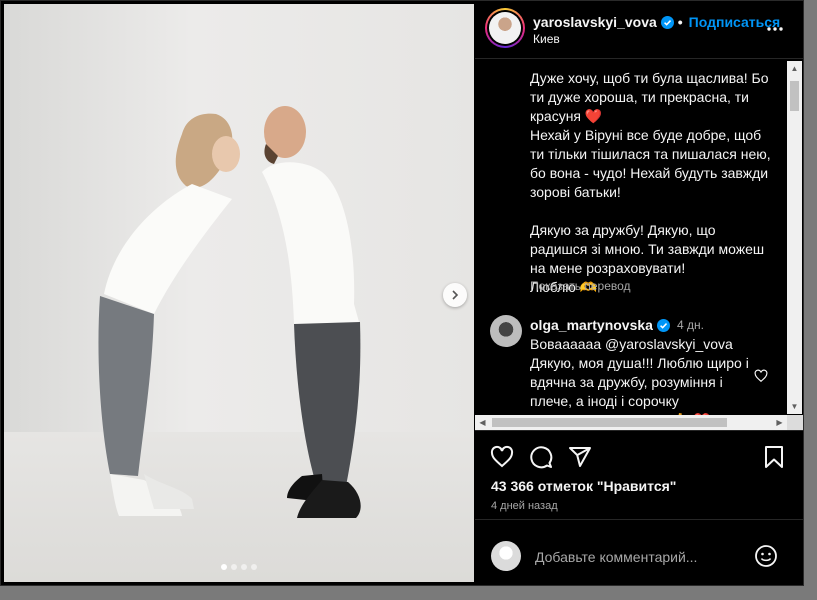 The width and height of the screenshot is (817, 600). What do you see at coordinates (546, 39) in the screenshot?
I see `post-location: Киев` at bounding box center [546, 39].